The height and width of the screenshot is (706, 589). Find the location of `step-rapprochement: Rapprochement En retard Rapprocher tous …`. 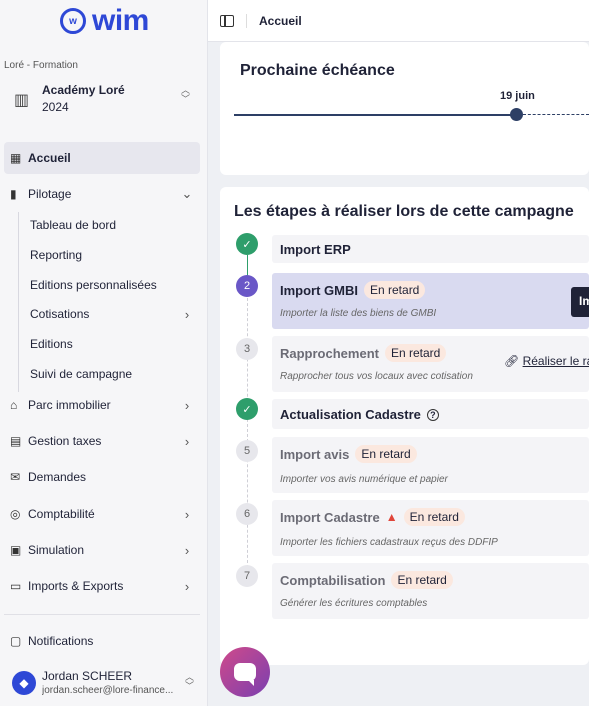

step-rapprochement: Rapprochement En retard Rapprocher tous … is located at coordinates (430, 364).